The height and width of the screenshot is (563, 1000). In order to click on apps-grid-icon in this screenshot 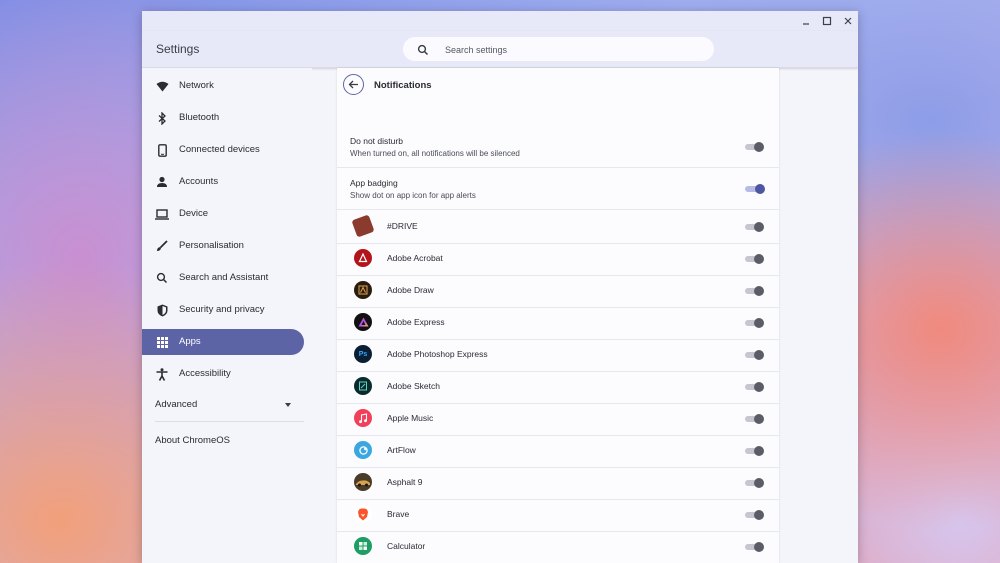, I will do `click(162, 342)`.